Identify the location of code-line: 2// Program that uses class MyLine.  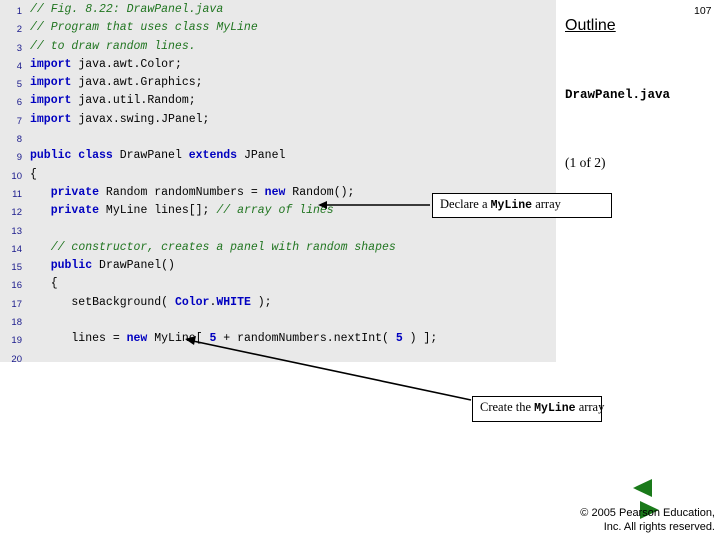
(278, 27).